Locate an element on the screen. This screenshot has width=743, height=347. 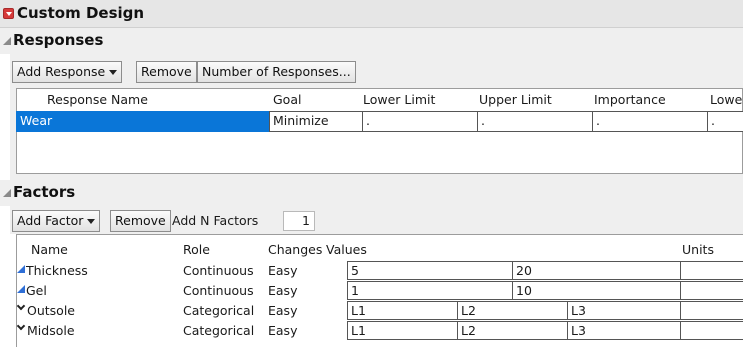
factor-name-cell: Gel is located at coordinates (32, 290).